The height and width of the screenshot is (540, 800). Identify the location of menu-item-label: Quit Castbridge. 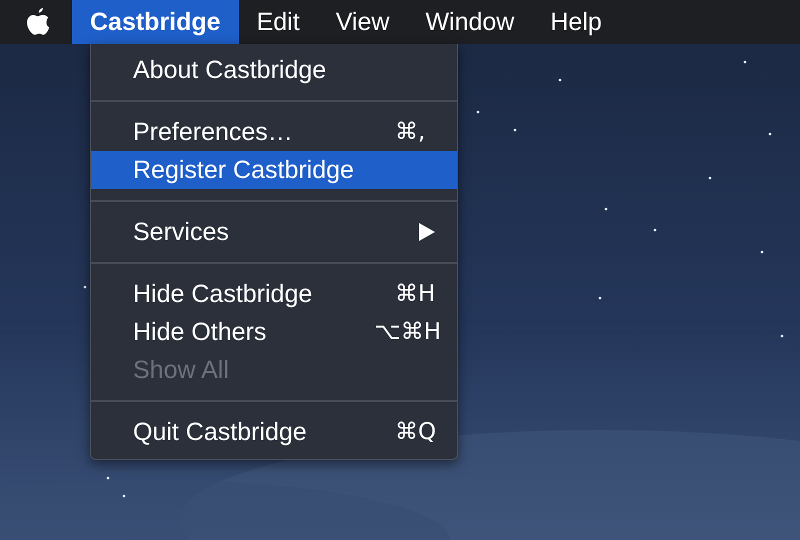
(220, 432).